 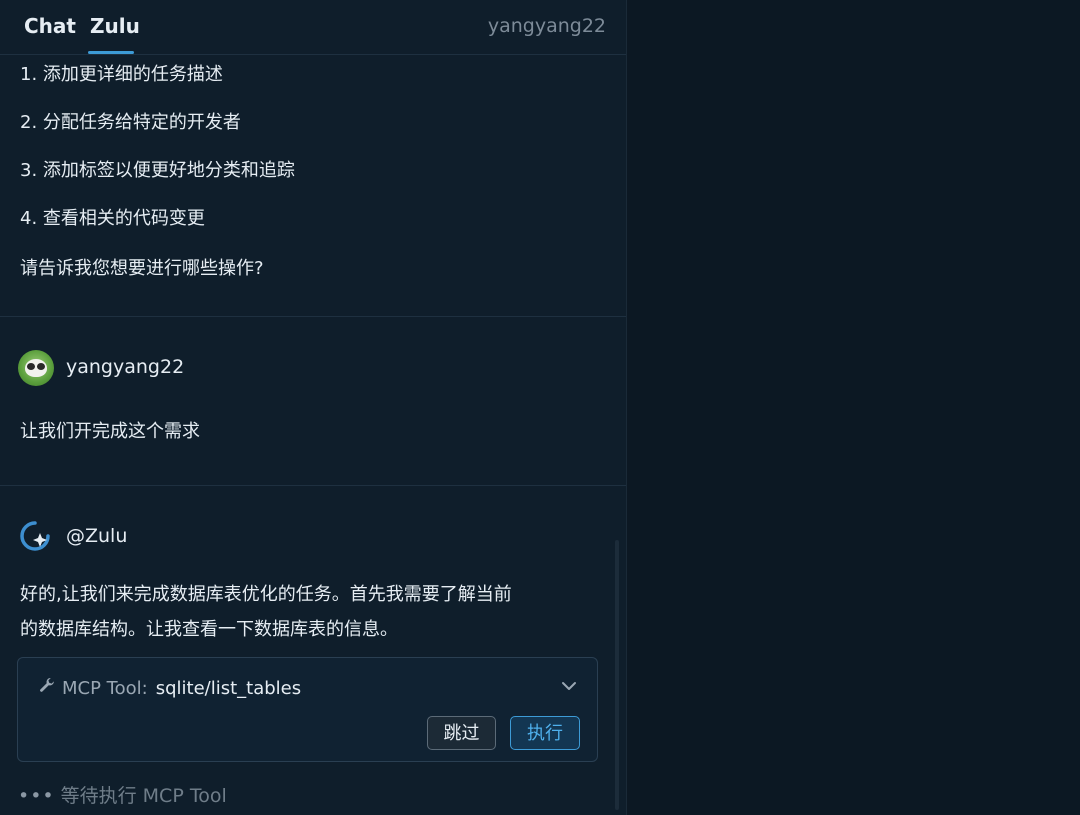 What do you see at coordinates (47, 687) in the screenshot?
I see `wrench-icon` at bounding box center [47, 687].